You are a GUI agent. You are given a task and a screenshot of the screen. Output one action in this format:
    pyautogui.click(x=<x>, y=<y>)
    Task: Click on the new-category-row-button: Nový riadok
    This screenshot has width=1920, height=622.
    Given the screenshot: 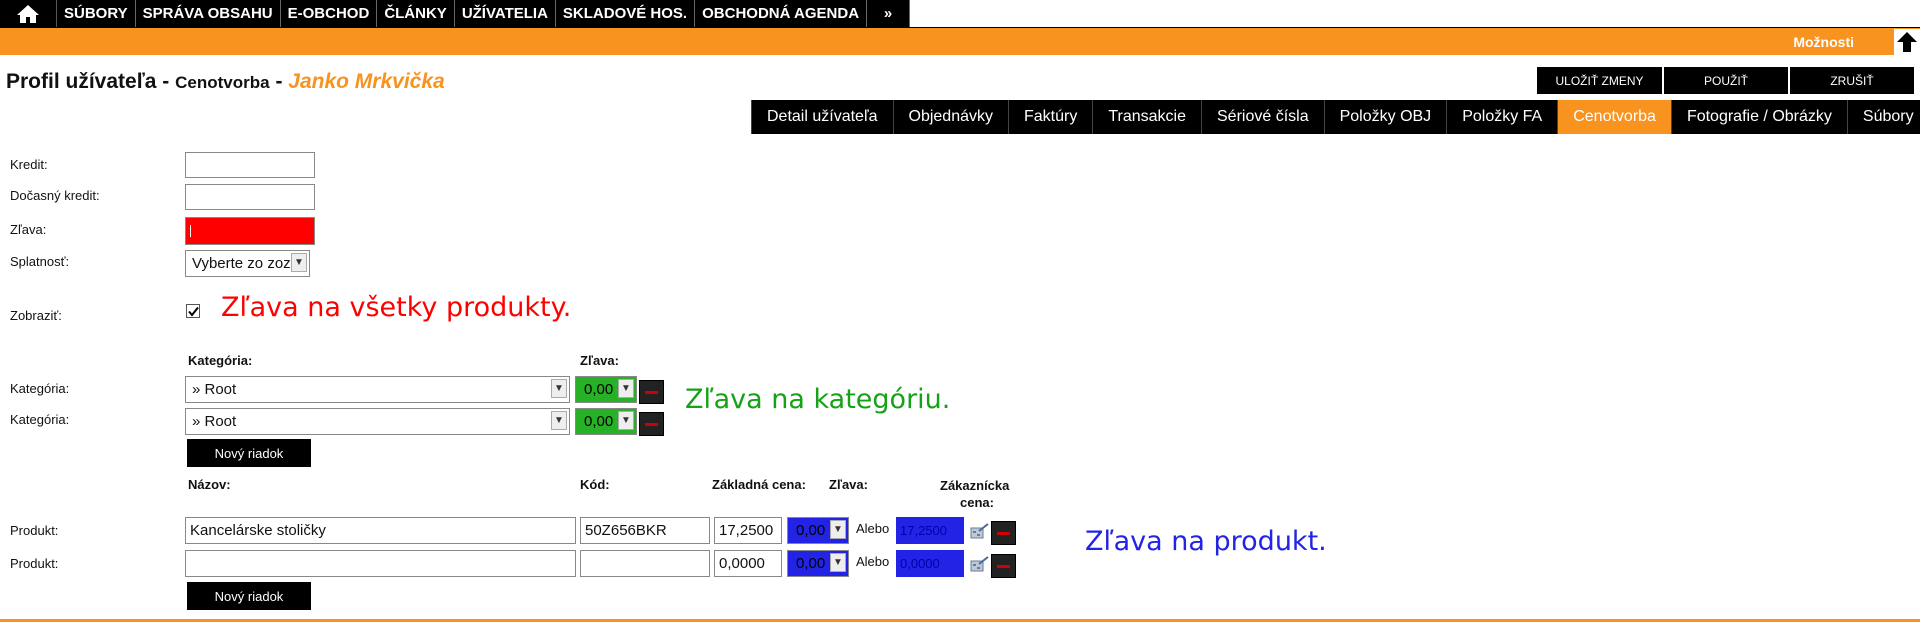 What is the action you would take?
    pyautogui.click(x=249, y=453)
    